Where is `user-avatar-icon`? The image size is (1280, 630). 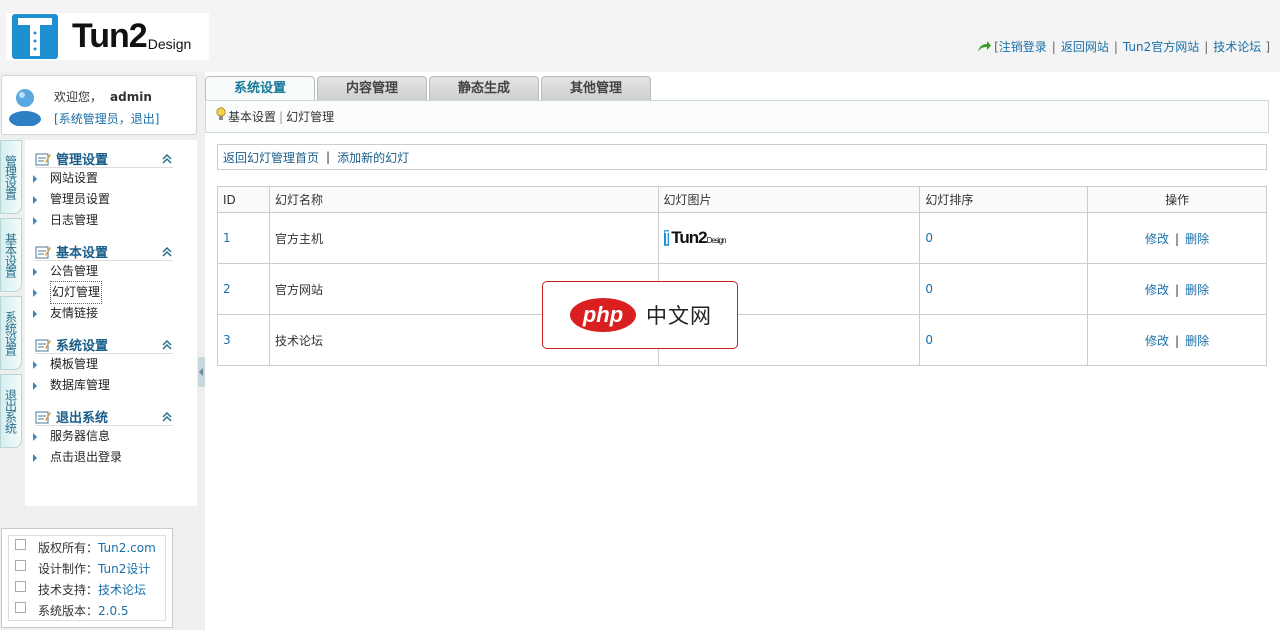 user-avatar-icon is located at coordinates (25, 107).